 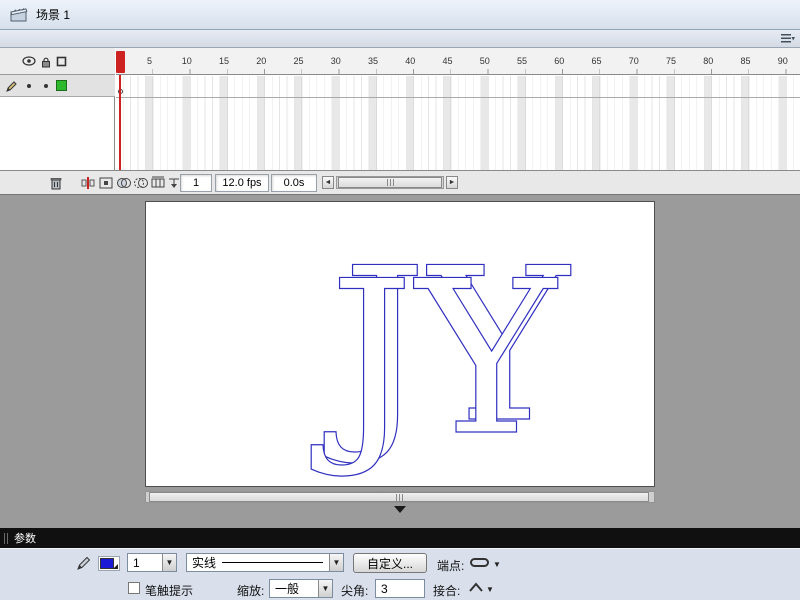 What do you see at coordinates (224, 61) in the screenshot?
I see `ruler-tick-label: 15` at bounding box center [224, 61].